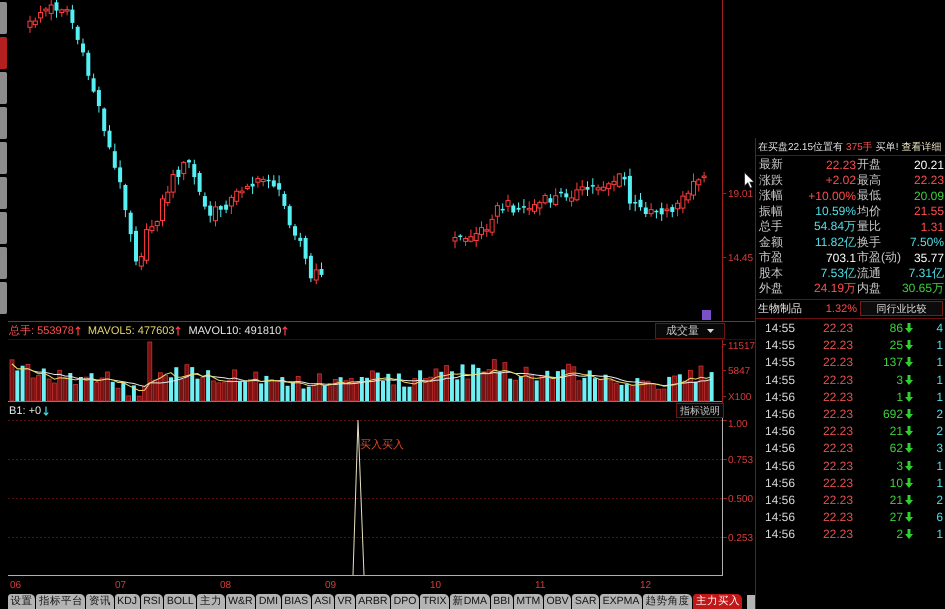 This screenshot has width=945, height=609. I want to click on quote-value: 21.55, so click(928, 211).